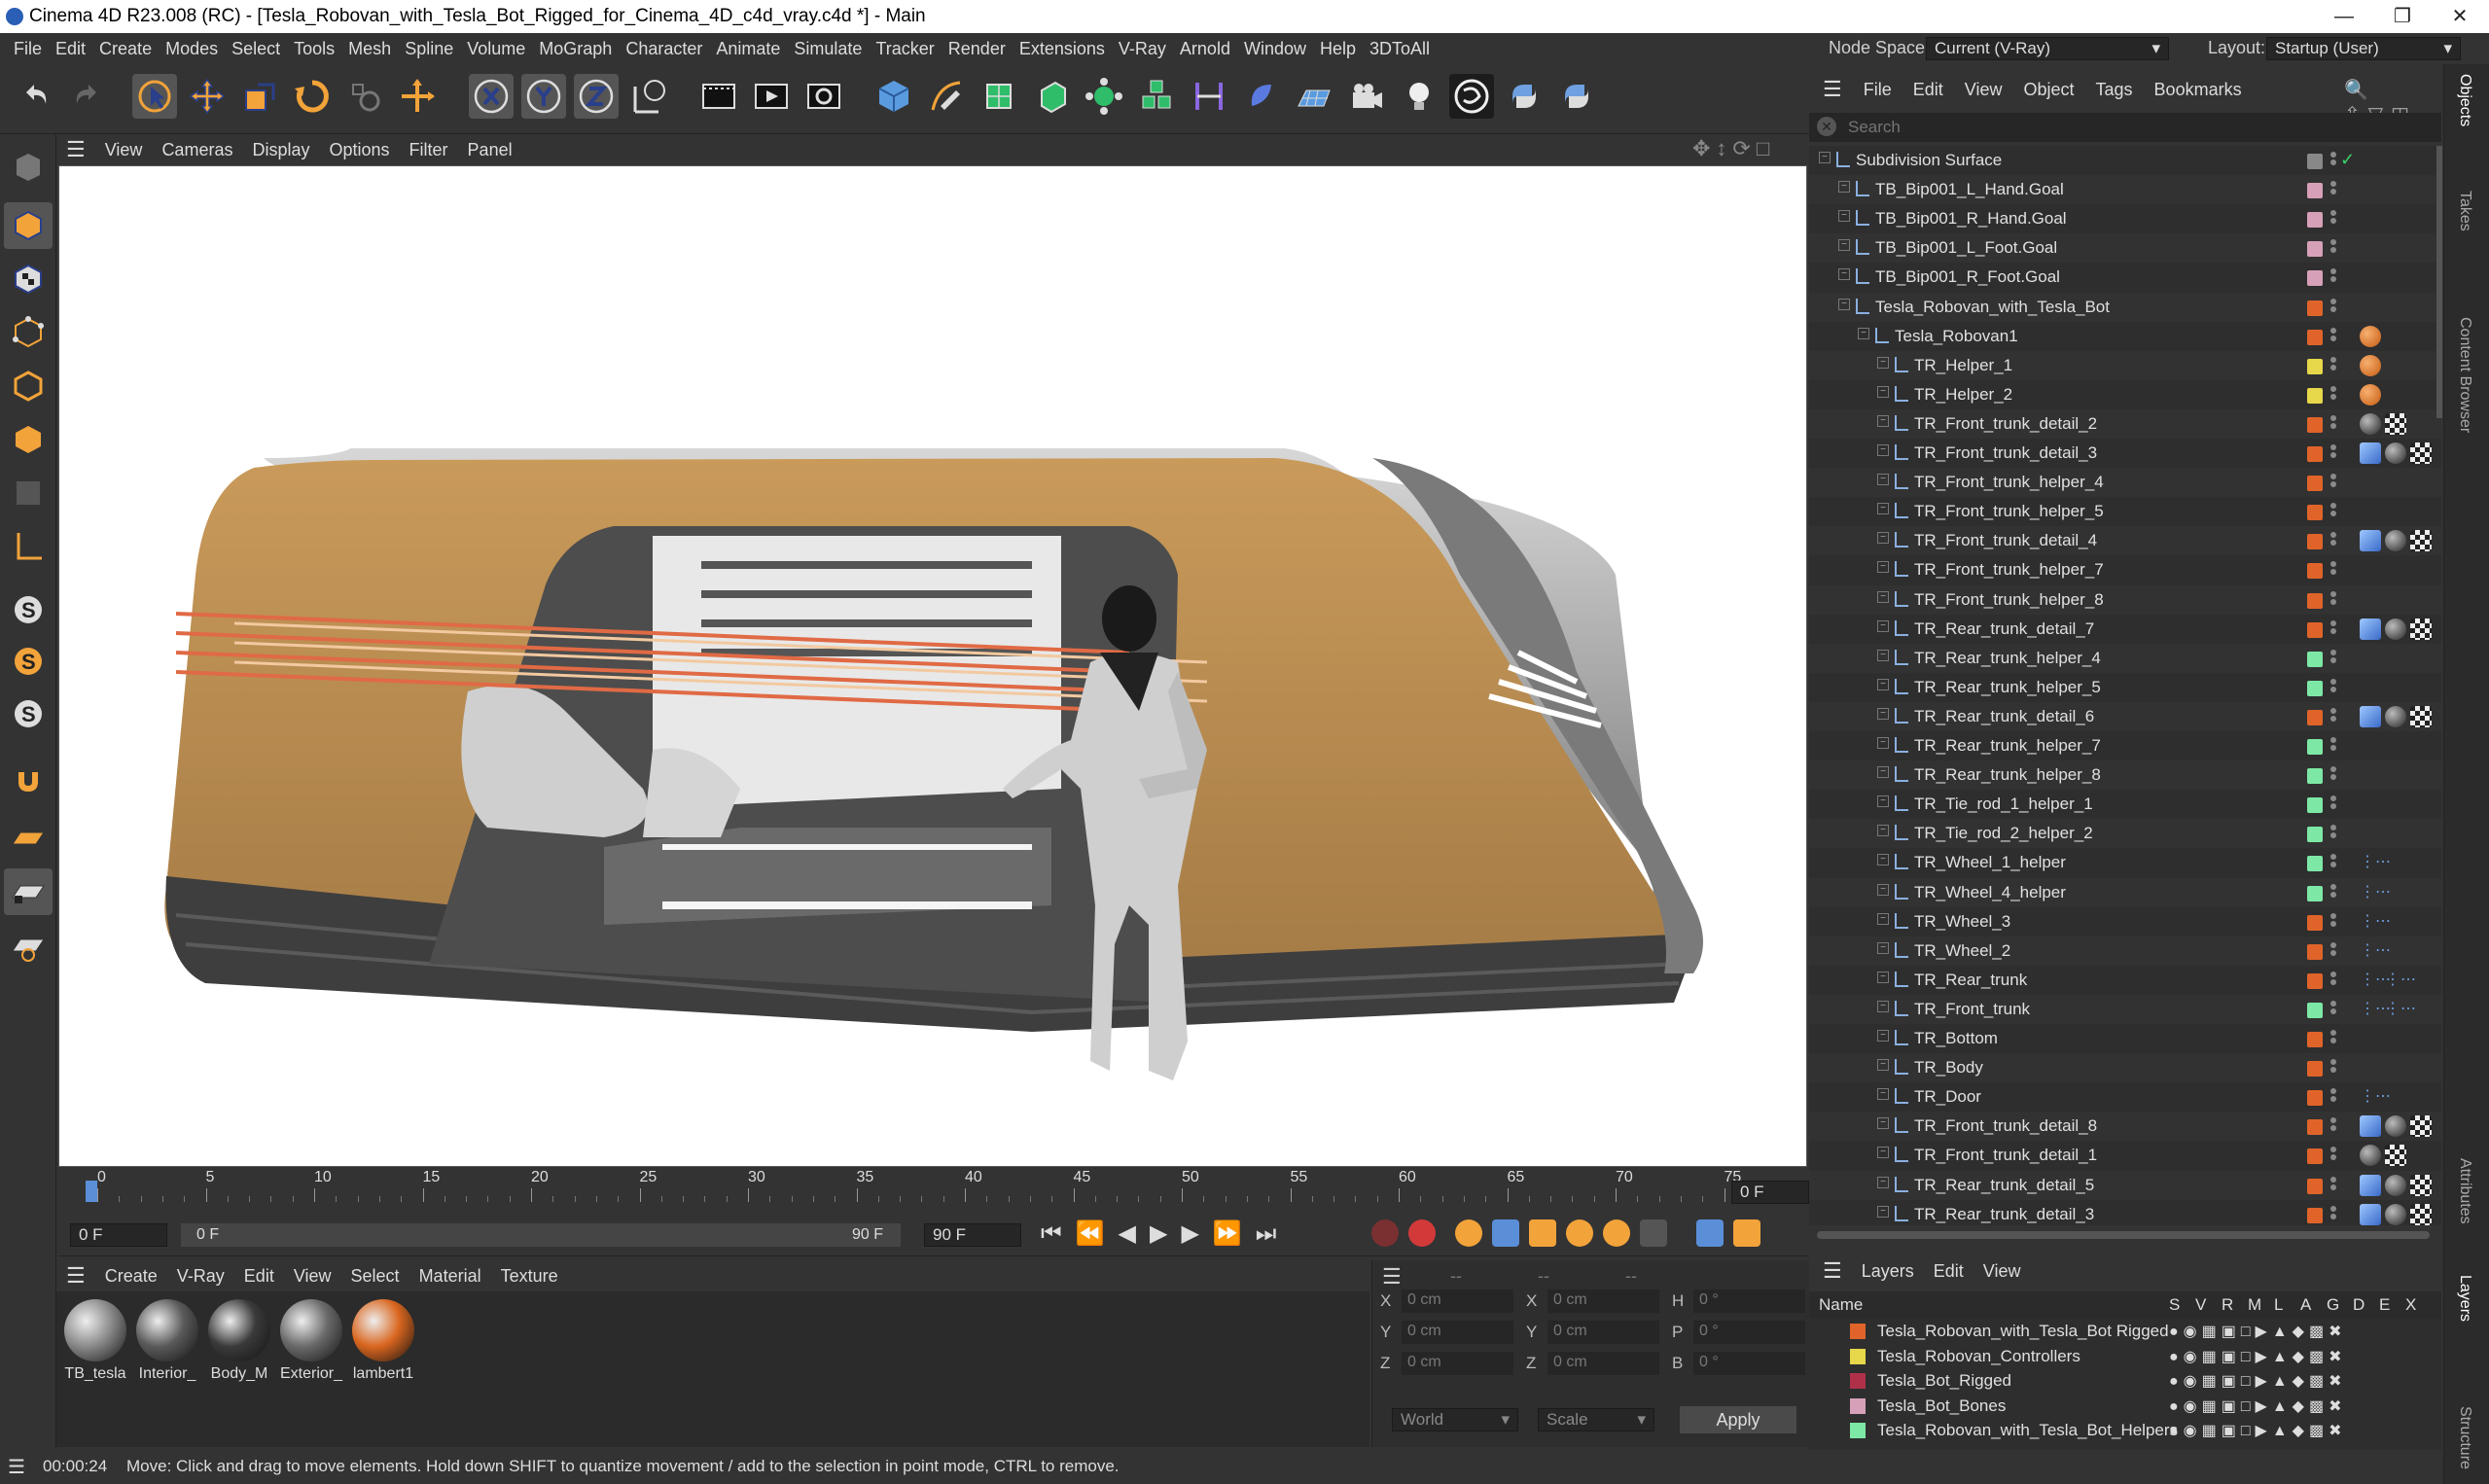 The image size is (2489, 1484). I want to click on cube-icon, so click(893, 97).